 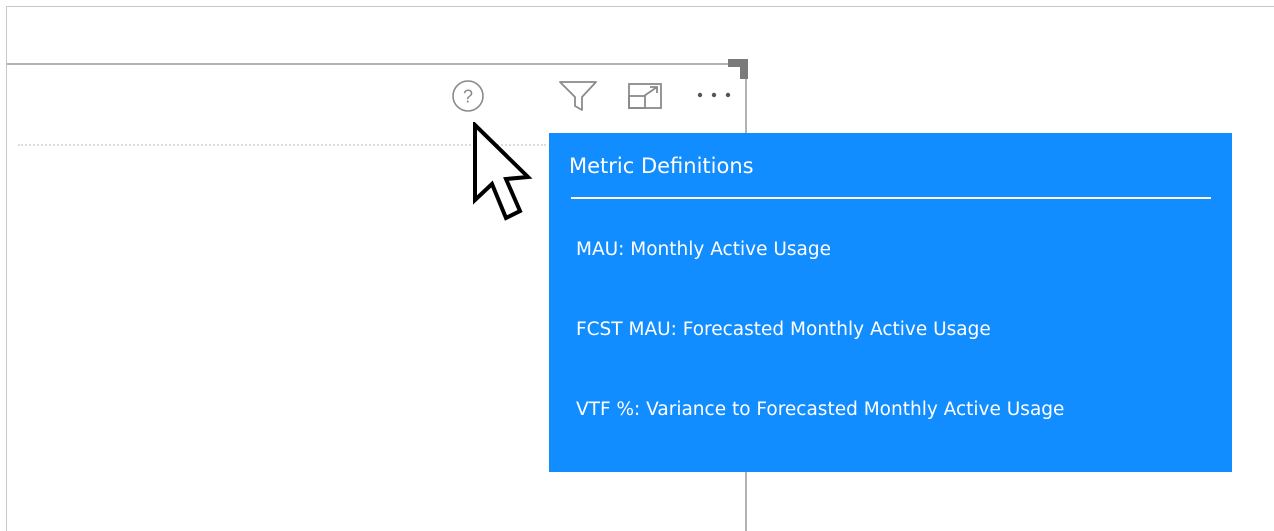 What do you see at coordinates (738, 69) in the screenshot?
I see `resize-handle` at bounding box center [738, 69].